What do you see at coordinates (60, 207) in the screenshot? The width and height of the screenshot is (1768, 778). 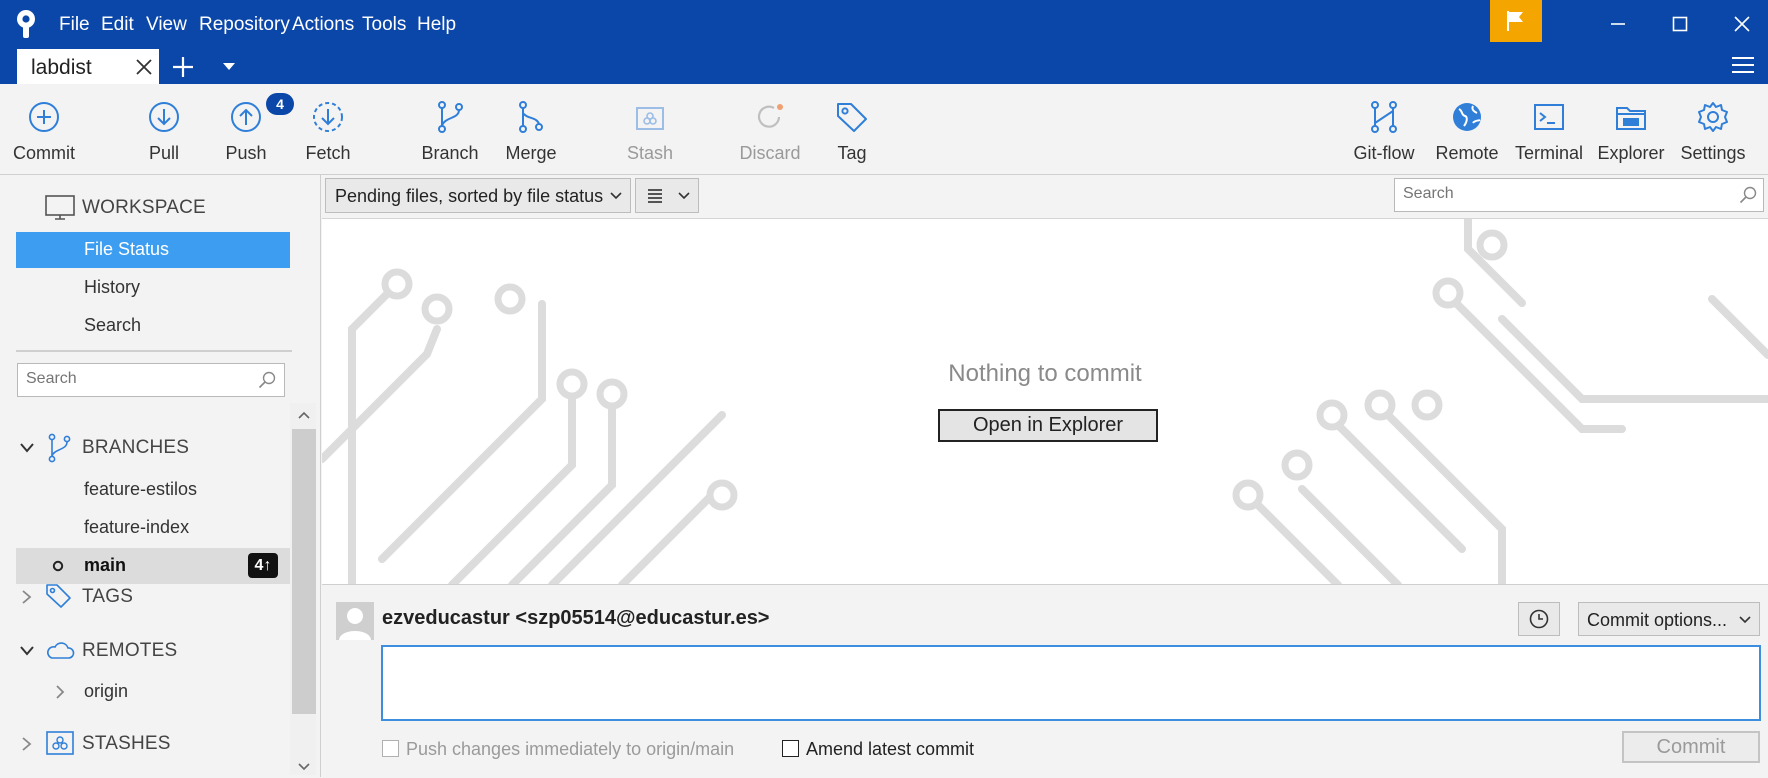 I see `monitor-icon` at bounding box center [60, 207].